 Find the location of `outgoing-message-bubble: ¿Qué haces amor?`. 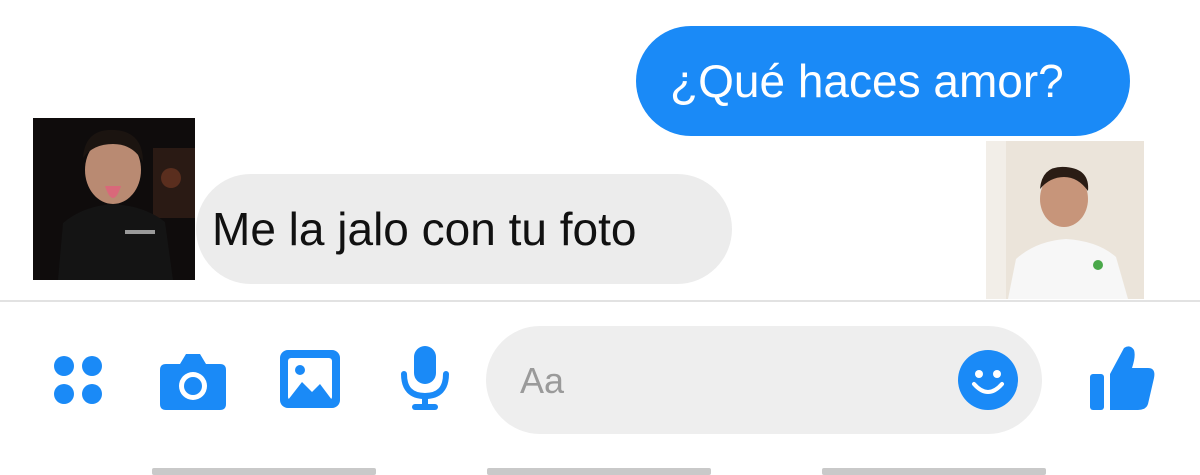

outgoing-message-bubble: ¿Qué haces amor? is located at coordinates (883, 81).